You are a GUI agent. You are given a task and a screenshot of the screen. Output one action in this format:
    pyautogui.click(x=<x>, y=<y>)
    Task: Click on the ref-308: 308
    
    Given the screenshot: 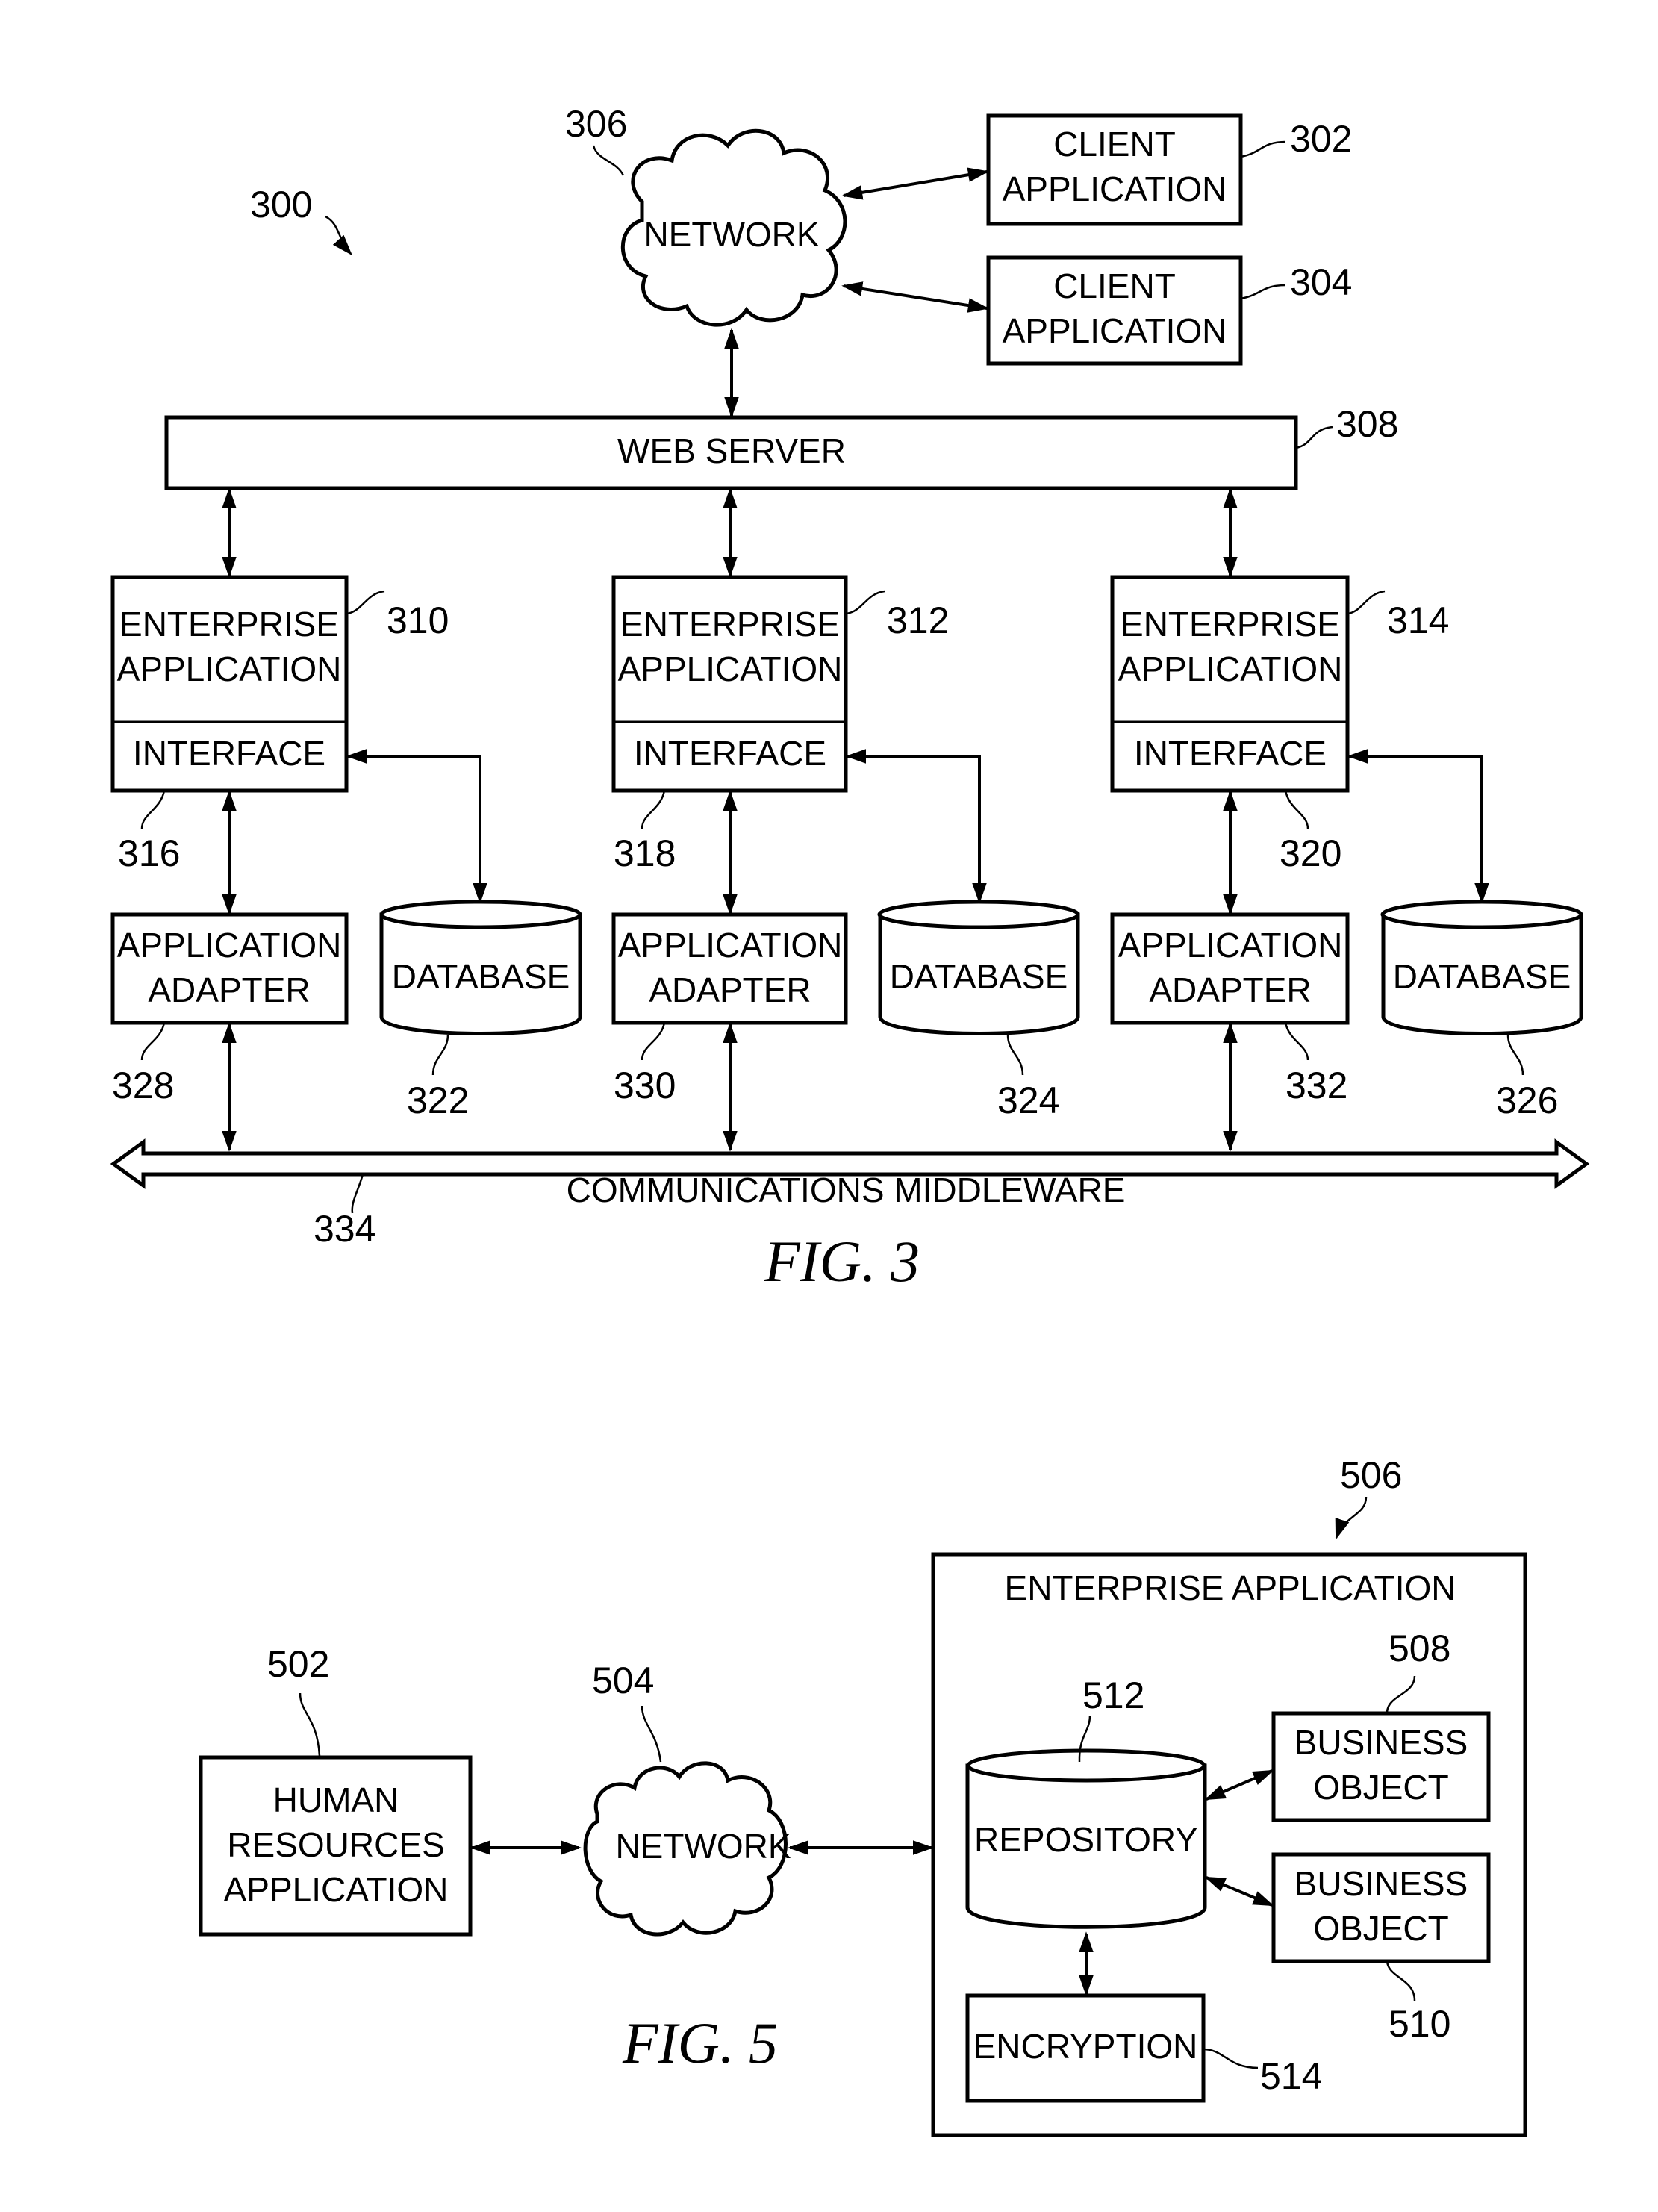 What is the action you would take?
    pyautogui.click(x=1367, y=424)
    